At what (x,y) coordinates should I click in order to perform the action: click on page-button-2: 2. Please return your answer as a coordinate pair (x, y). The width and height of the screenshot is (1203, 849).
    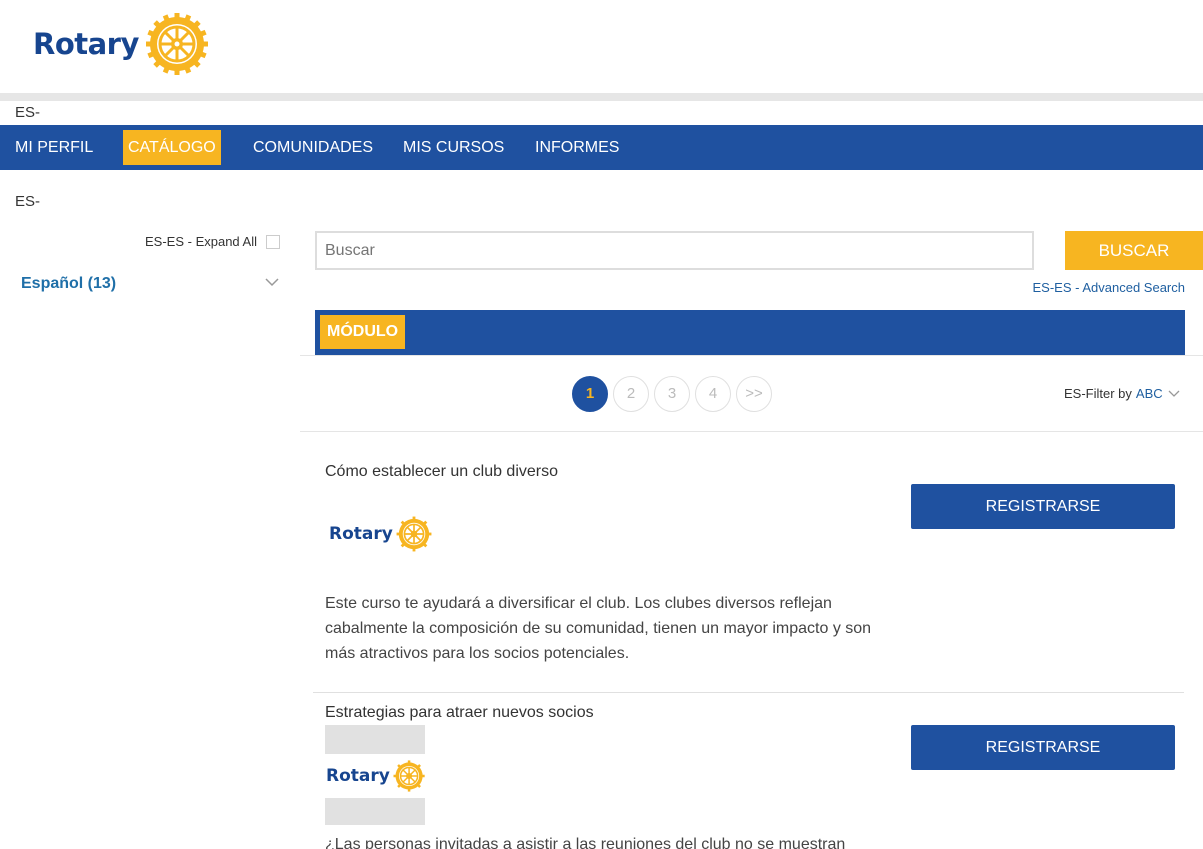
    Looking at the image, I should click on (631, 394).